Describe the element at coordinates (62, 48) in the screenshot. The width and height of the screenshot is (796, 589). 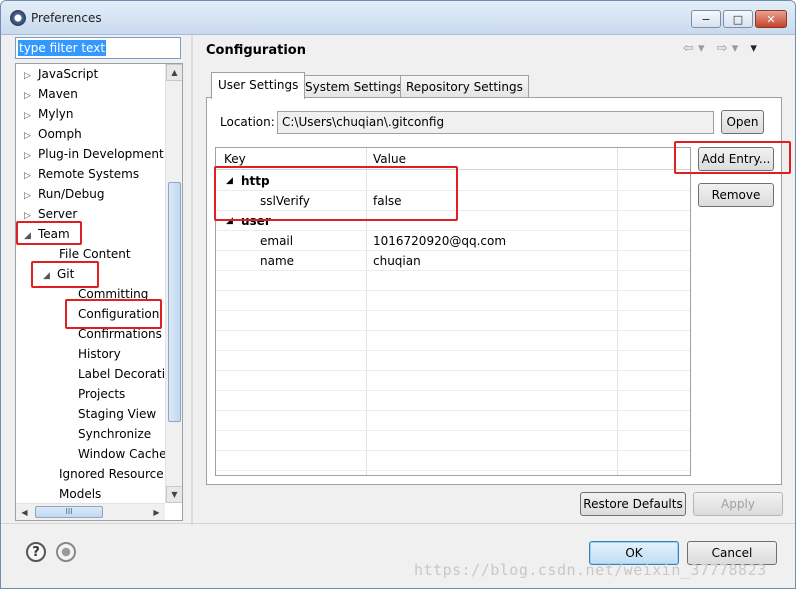
I see `filter-placeholder: type filter text` at that location.